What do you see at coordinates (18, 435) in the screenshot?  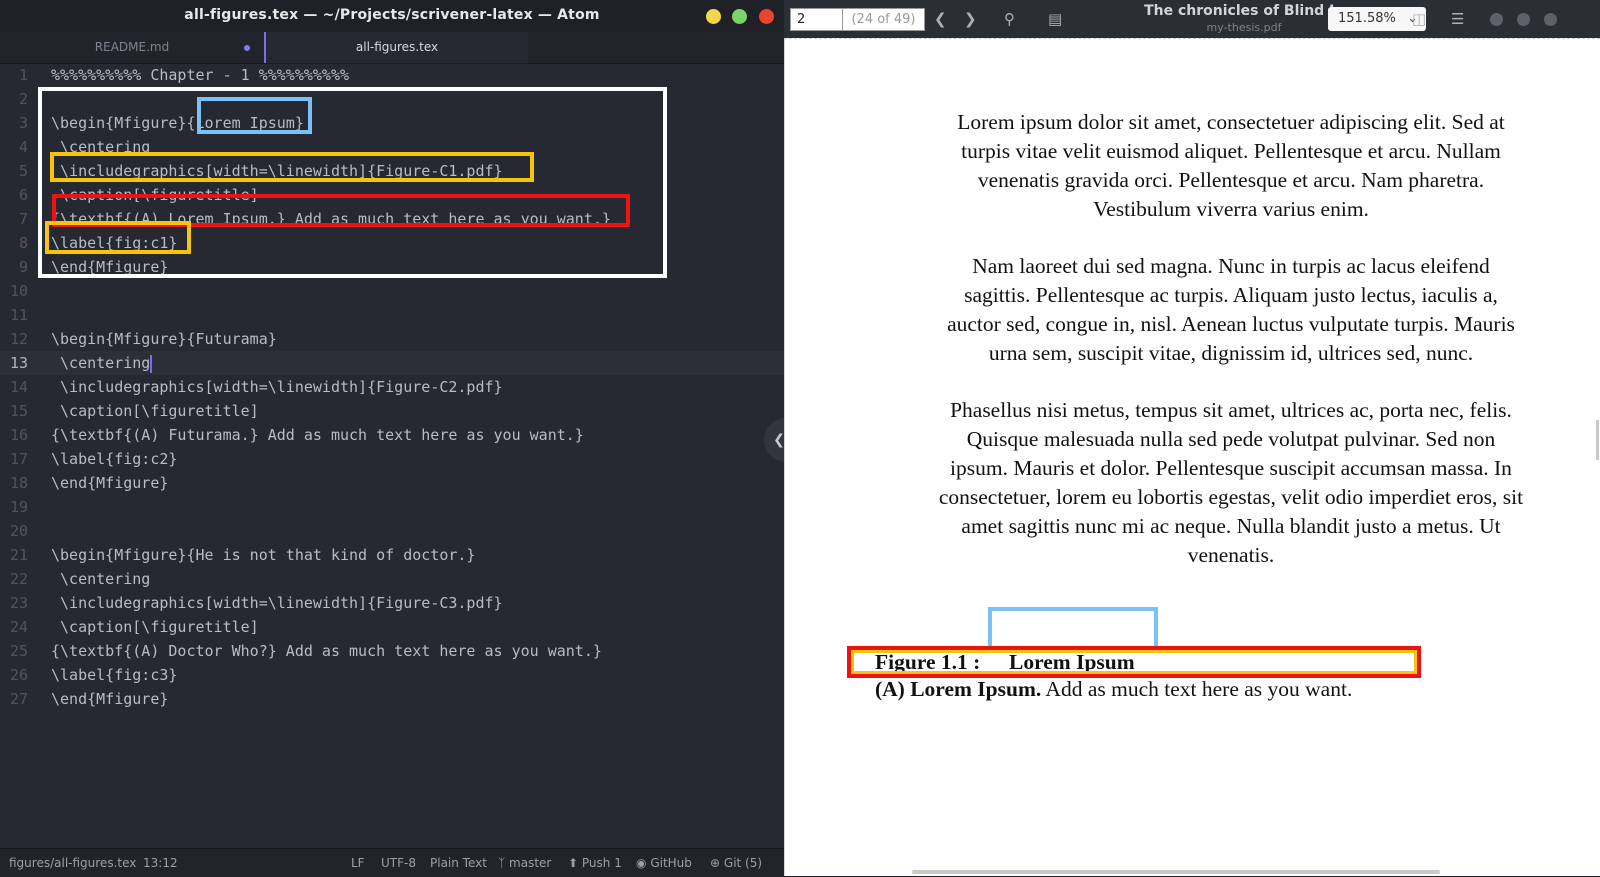 I see `line-number: 16` at bounding box center [18, 435].